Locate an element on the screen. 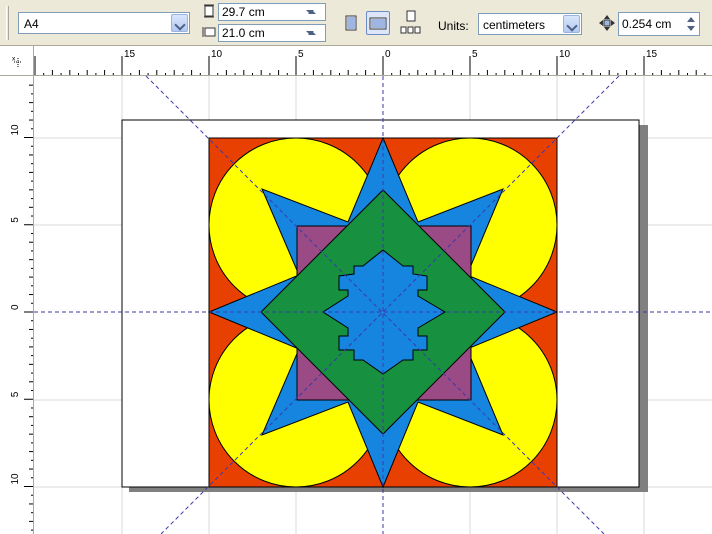 The image size is (712, 534). ruler-origin-icon: ₓ is located at coordinates (17, 60).